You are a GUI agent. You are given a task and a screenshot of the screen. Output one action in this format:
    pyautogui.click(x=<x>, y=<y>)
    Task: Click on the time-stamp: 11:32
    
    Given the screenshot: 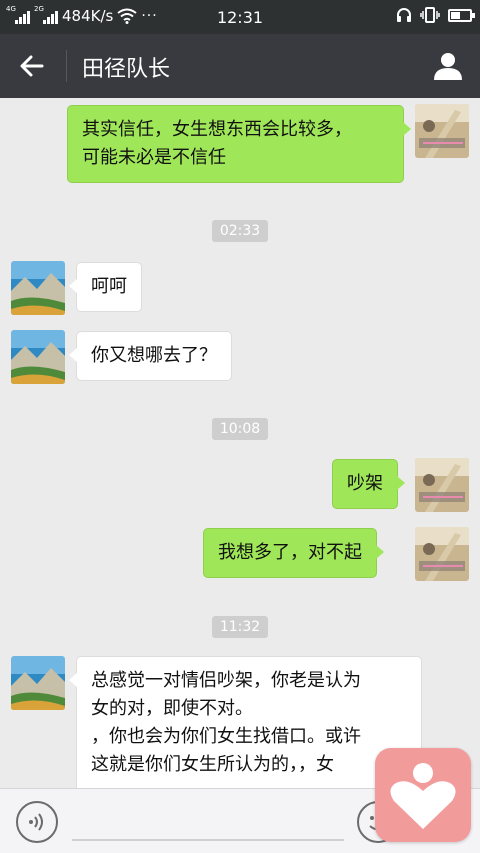 What is the action you would take?
    pyautogui.click(x=240, y=627)
    